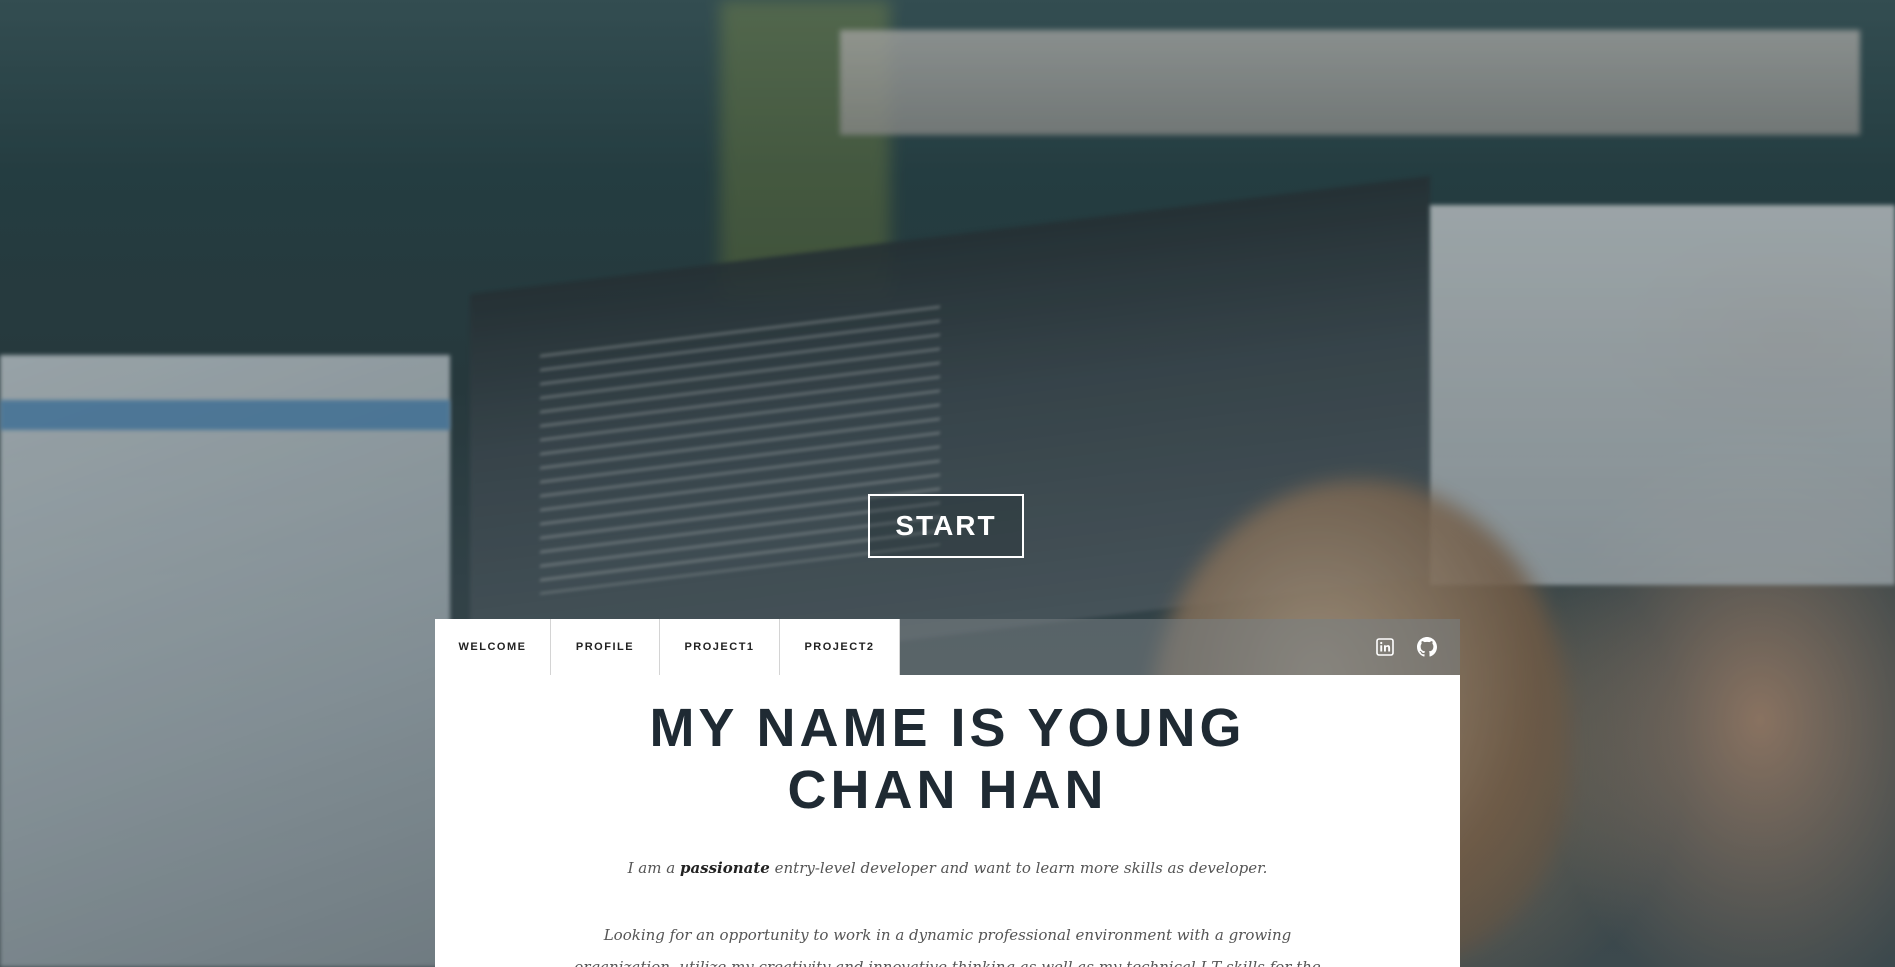 This screenshot has height=967, width=1895. What do you see at coordinates (493, 647) in the screenshot?
I see `tab-welcome: WELCOME` at bounding box center [493, 647].